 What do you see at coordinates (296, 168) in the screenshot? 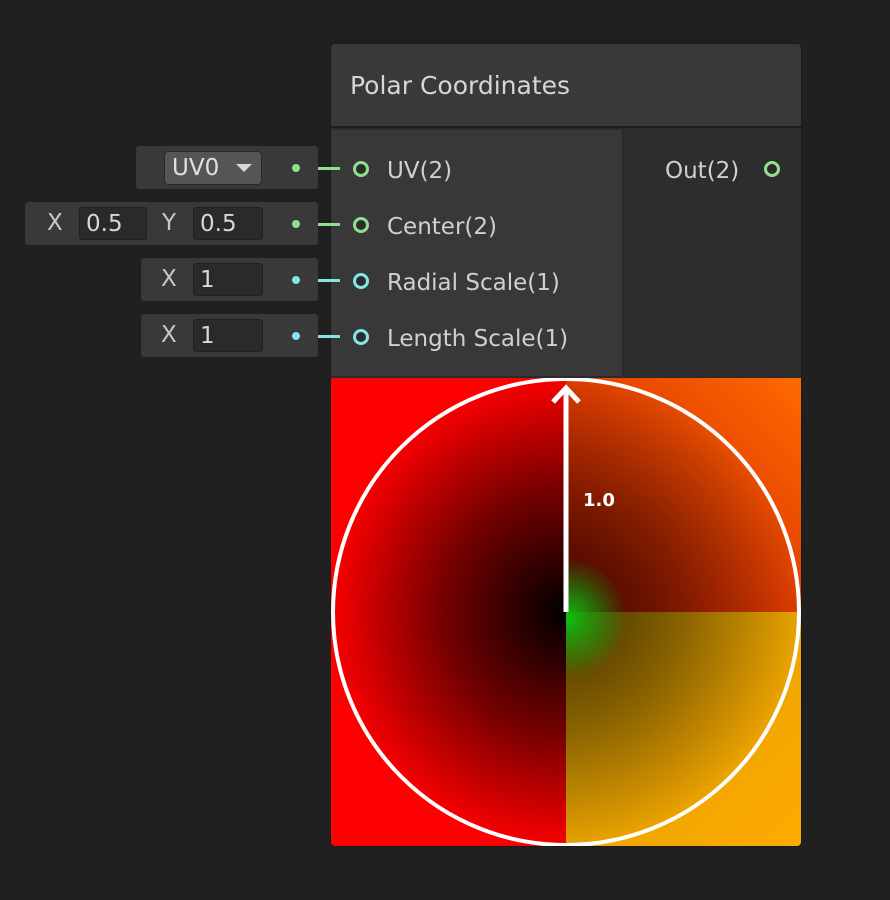
I see `uv-field-connector-dot` at bounding box center [296, 168].